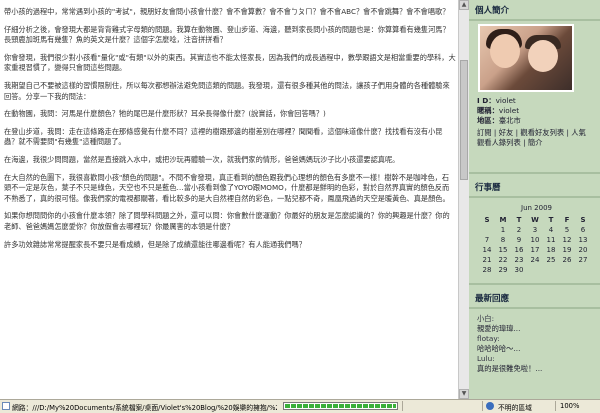  Describe the element at coordinates (509, 110) in the screenshot. I see `nickname-value: violet` at that location.